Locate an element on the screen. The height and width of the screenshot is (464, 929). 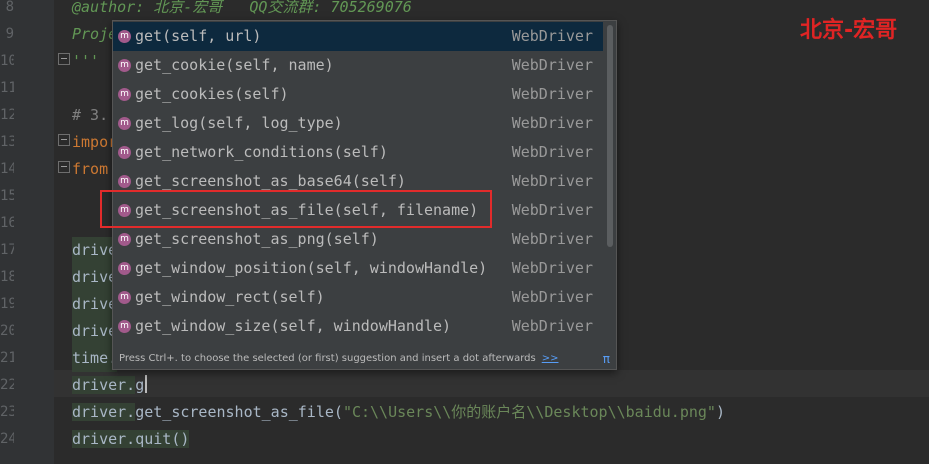
typed-text: g is located at coordinates (140, 385).